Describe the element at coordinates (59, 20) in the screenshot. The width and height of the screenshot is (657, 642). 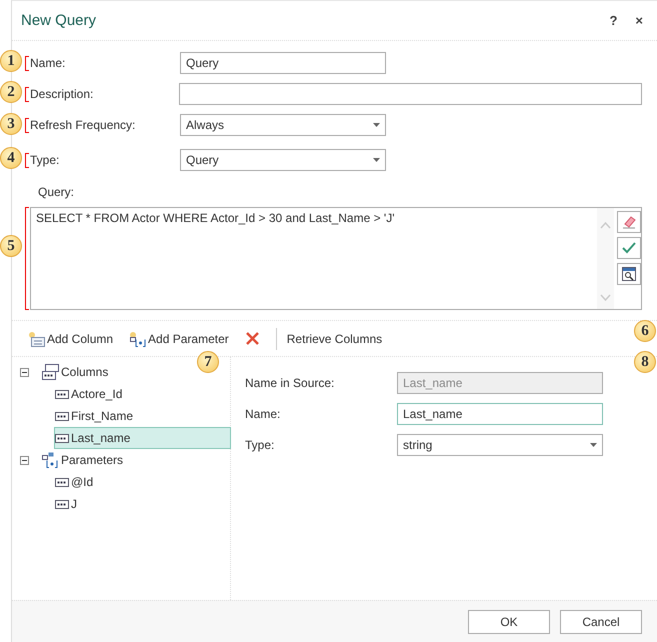
I see `window-title: New Query` at that location.